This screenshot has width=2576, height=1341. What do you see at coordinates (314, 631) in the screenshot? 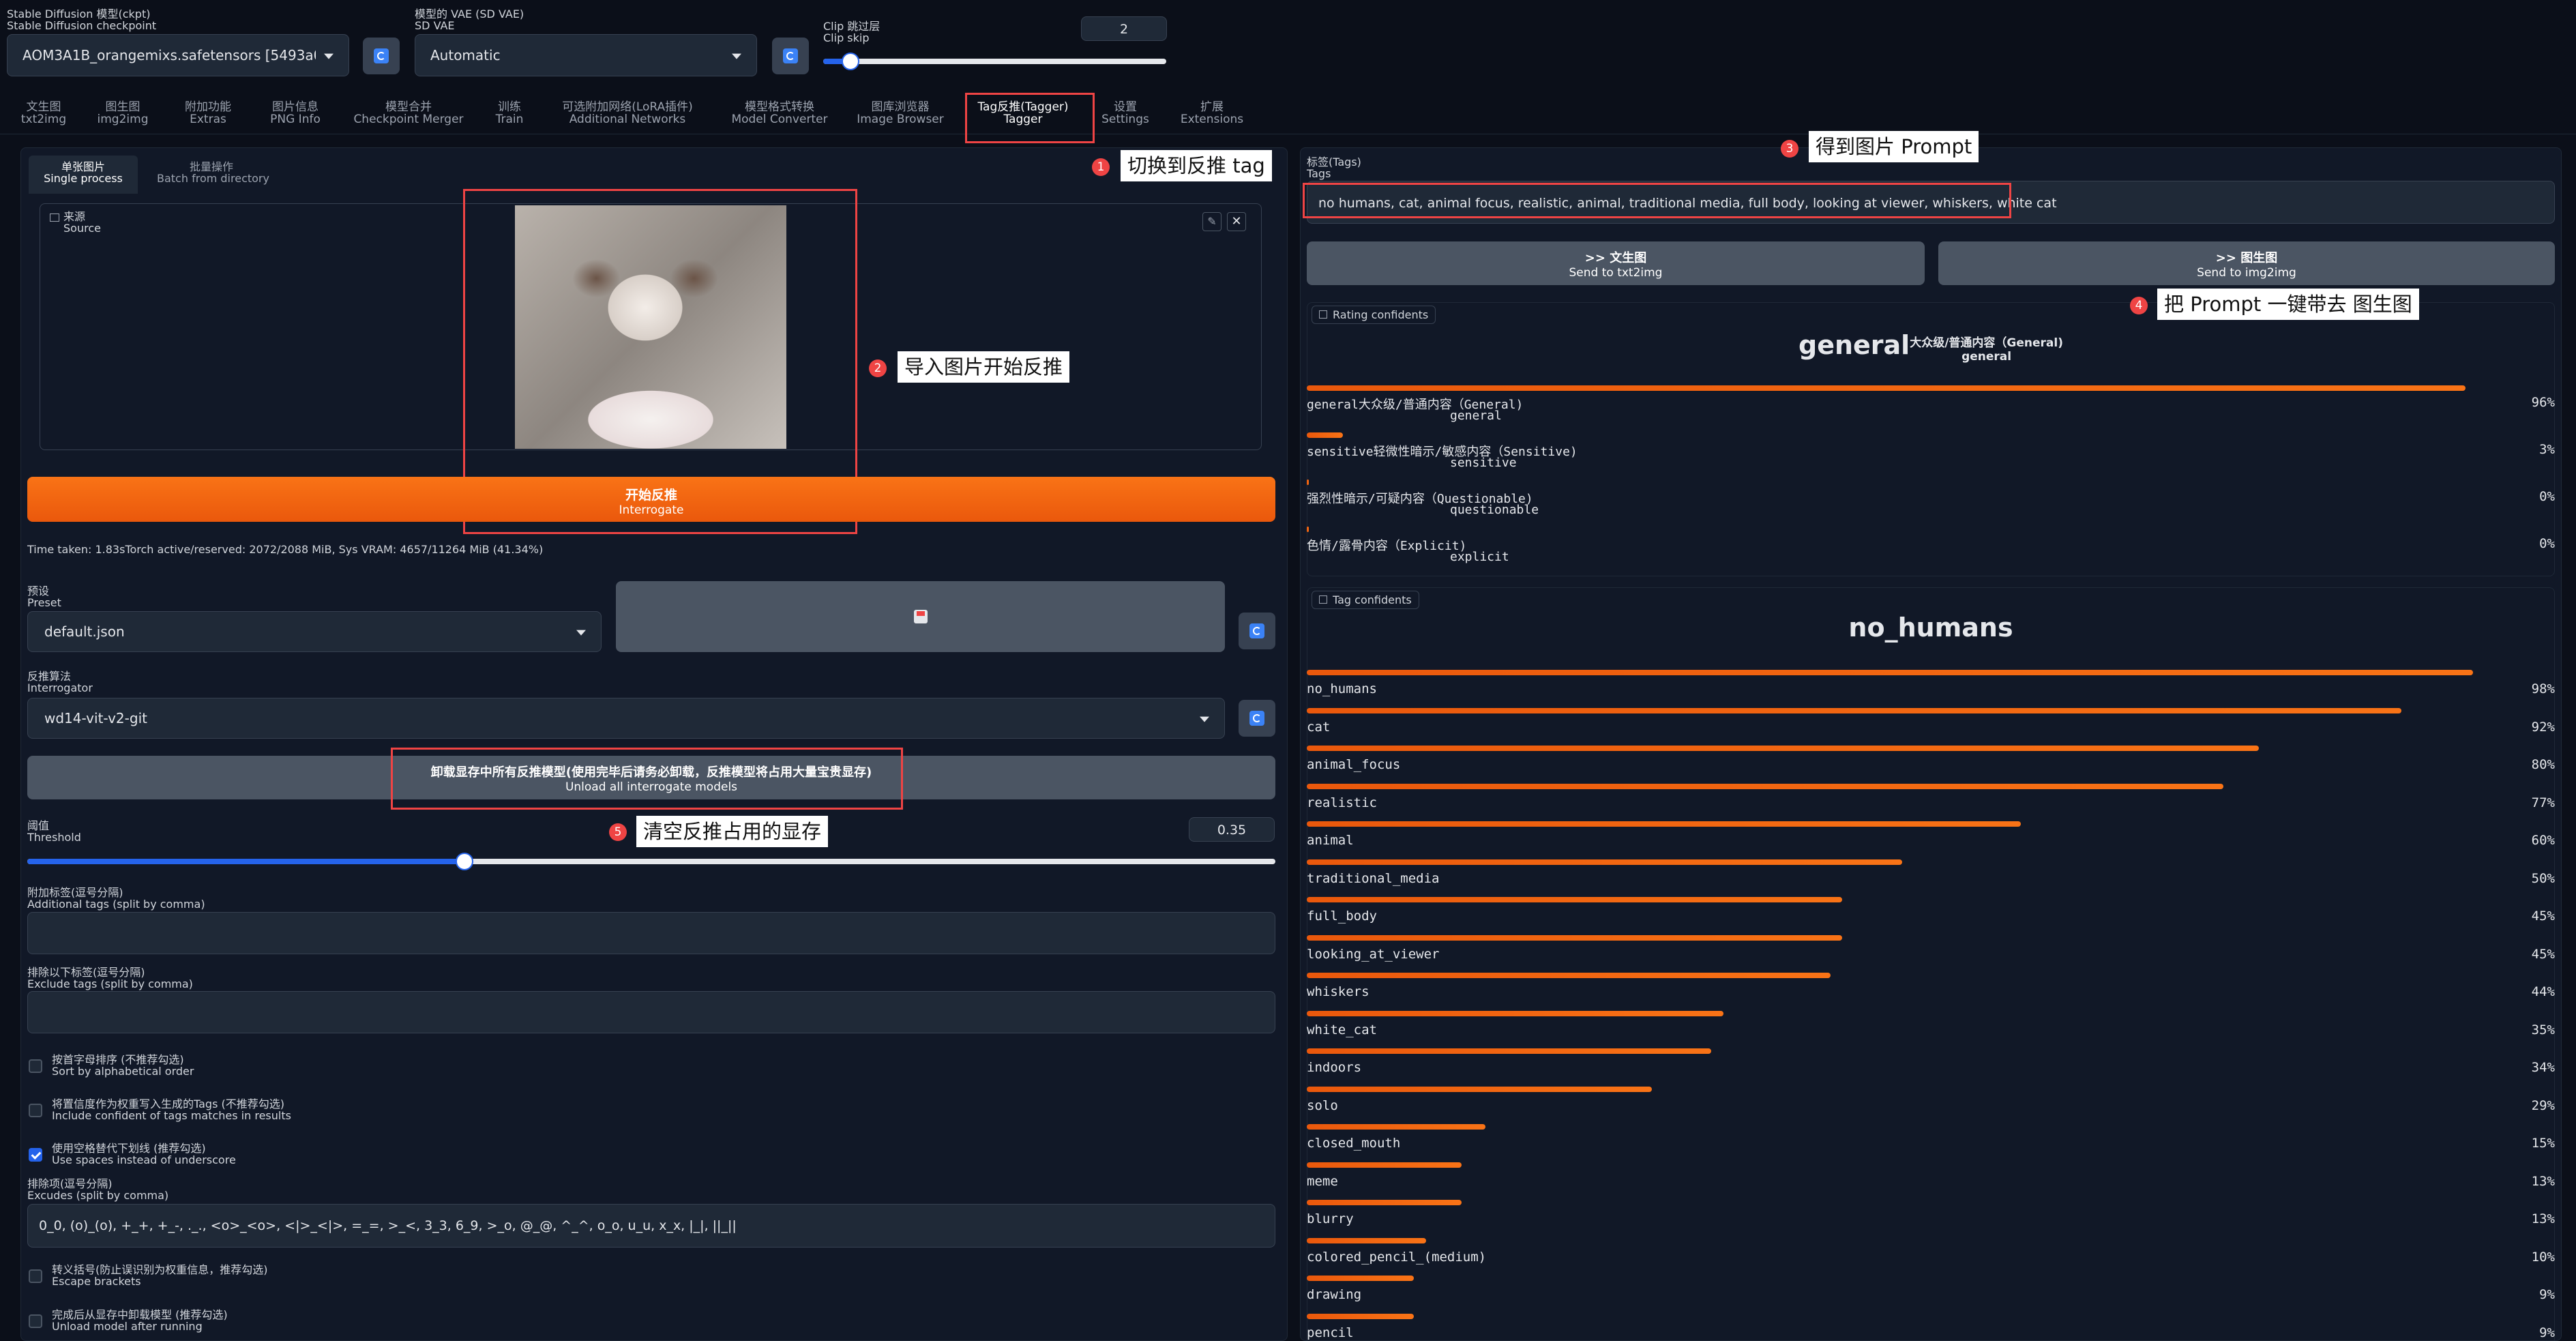
I see `preset-dropdown: default.json` at bounding box center [314, 631].